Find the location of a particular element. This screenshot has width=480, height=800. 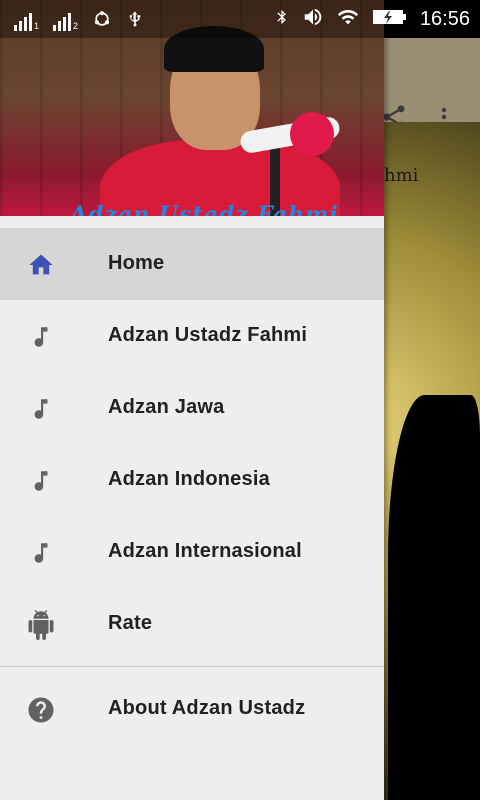

sync-icon is located at coordinates (102, 21).